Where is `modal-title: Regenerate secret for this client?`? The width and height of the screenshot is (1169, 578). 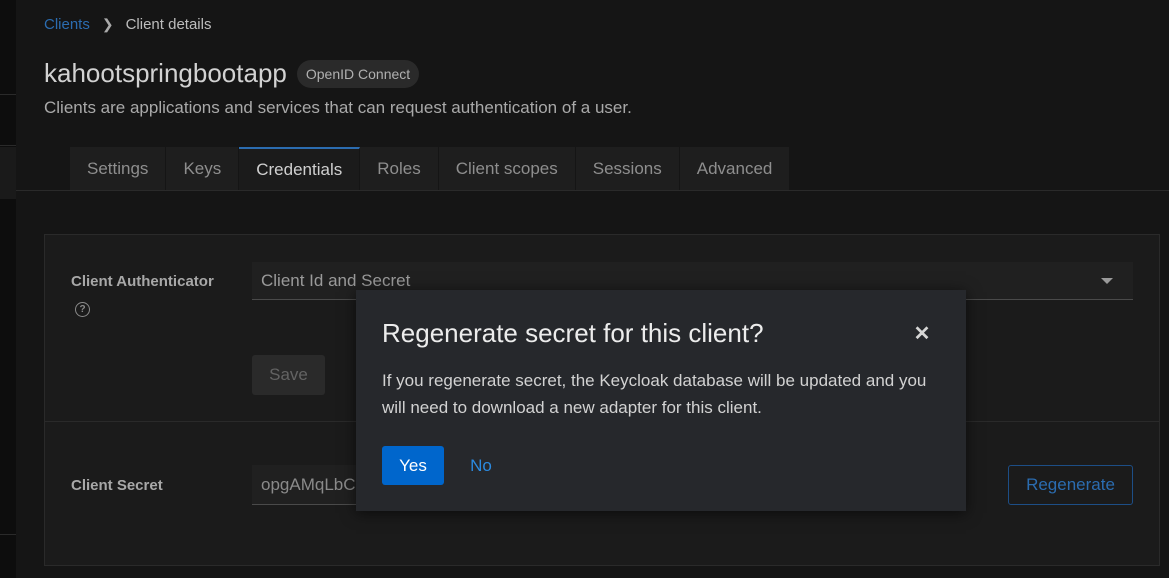 modal-title: Regenerate secret for this client? is located at coordinates (573, 333).